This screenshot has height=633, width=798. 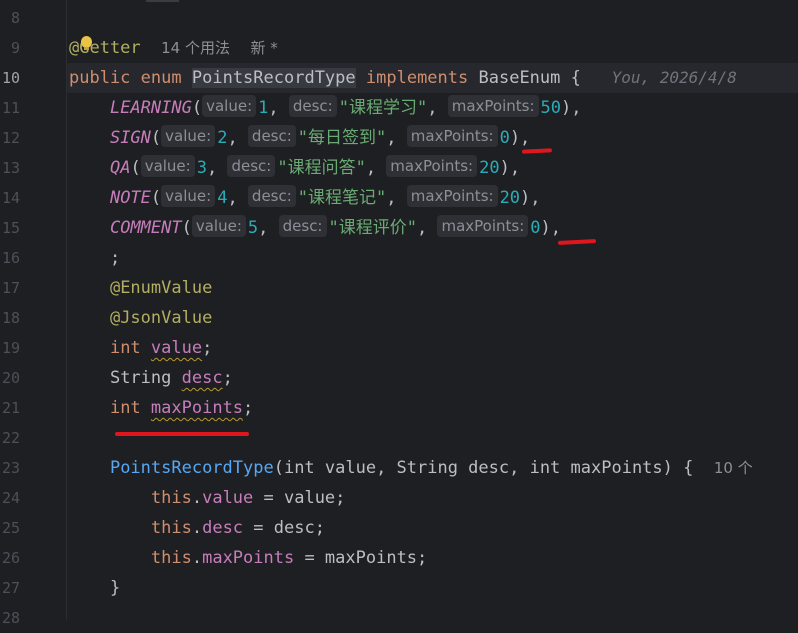 I want to click on enum-value: 2, so click(x=222, y=138).